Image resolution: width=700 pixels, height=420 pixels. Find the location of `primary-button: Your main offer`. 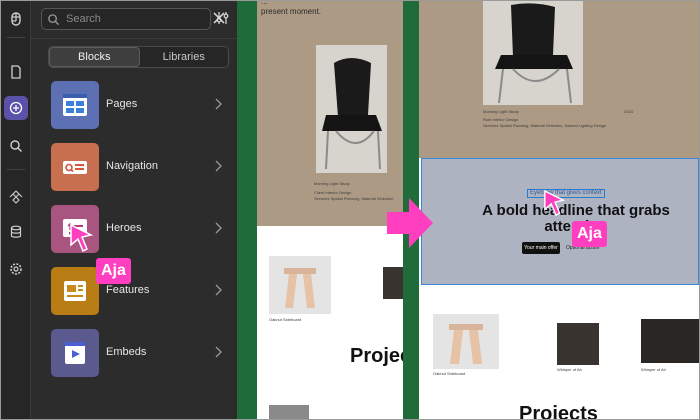

primary-button: Your main offer is located at coordinates (541, 248).